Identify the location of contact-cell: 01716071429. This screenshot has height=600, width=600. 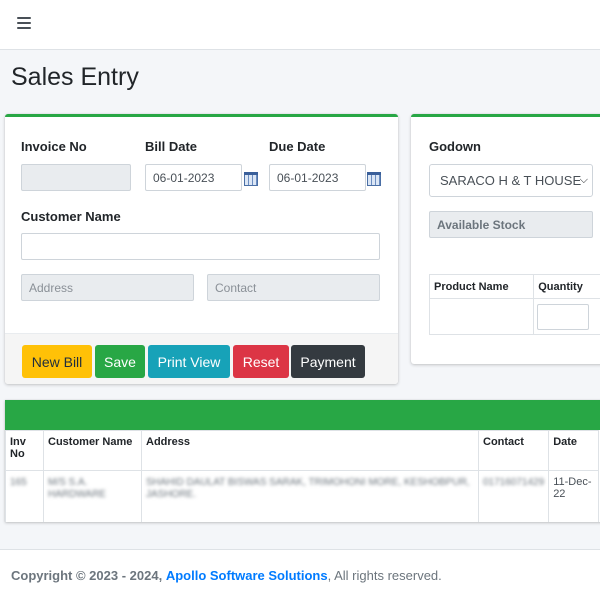
(513, 496).